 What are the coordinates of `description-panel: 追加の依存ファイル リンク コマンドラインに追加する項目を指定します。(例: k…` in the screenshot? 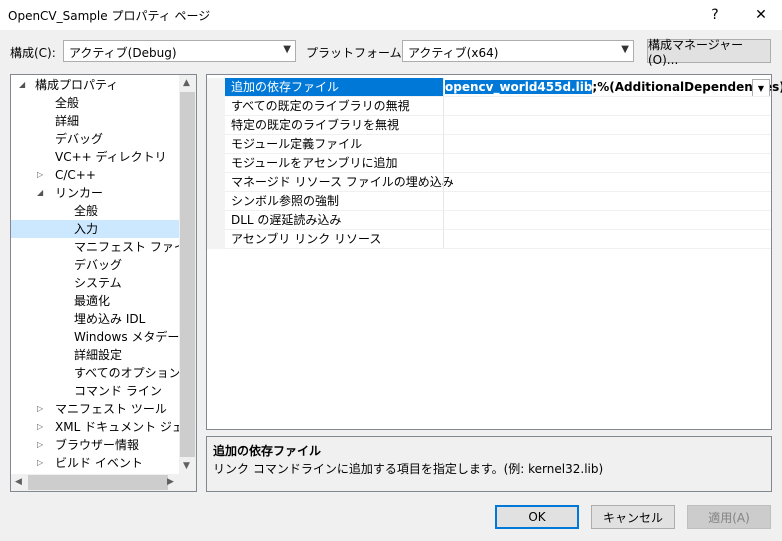 It's located at (489, 464).